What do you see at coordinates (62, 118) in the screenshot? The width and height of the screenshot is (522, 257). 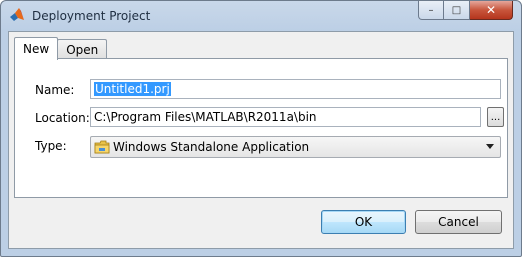 I see `location-label: Location:` at bounding box center [62, 118].